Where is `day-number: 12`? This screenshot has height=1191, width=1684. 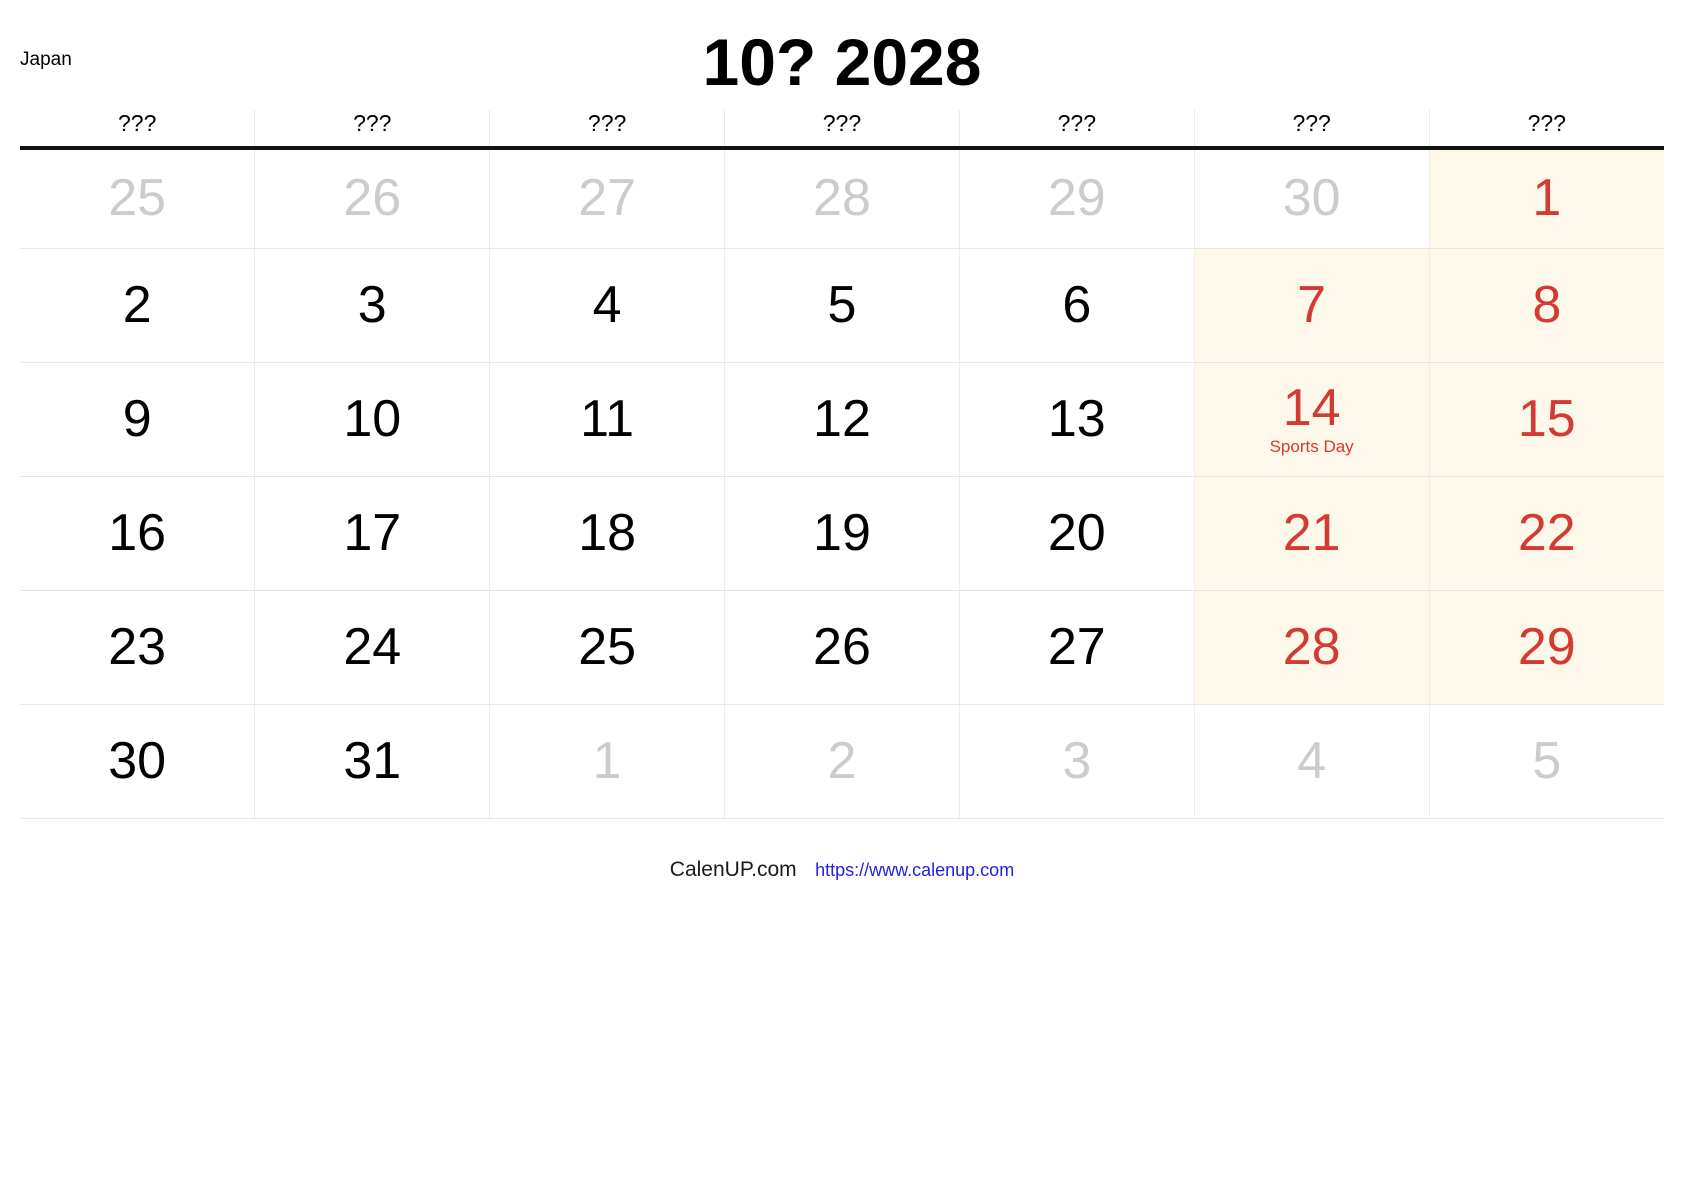 day-number: 12 is located at coordinates (842, 418).